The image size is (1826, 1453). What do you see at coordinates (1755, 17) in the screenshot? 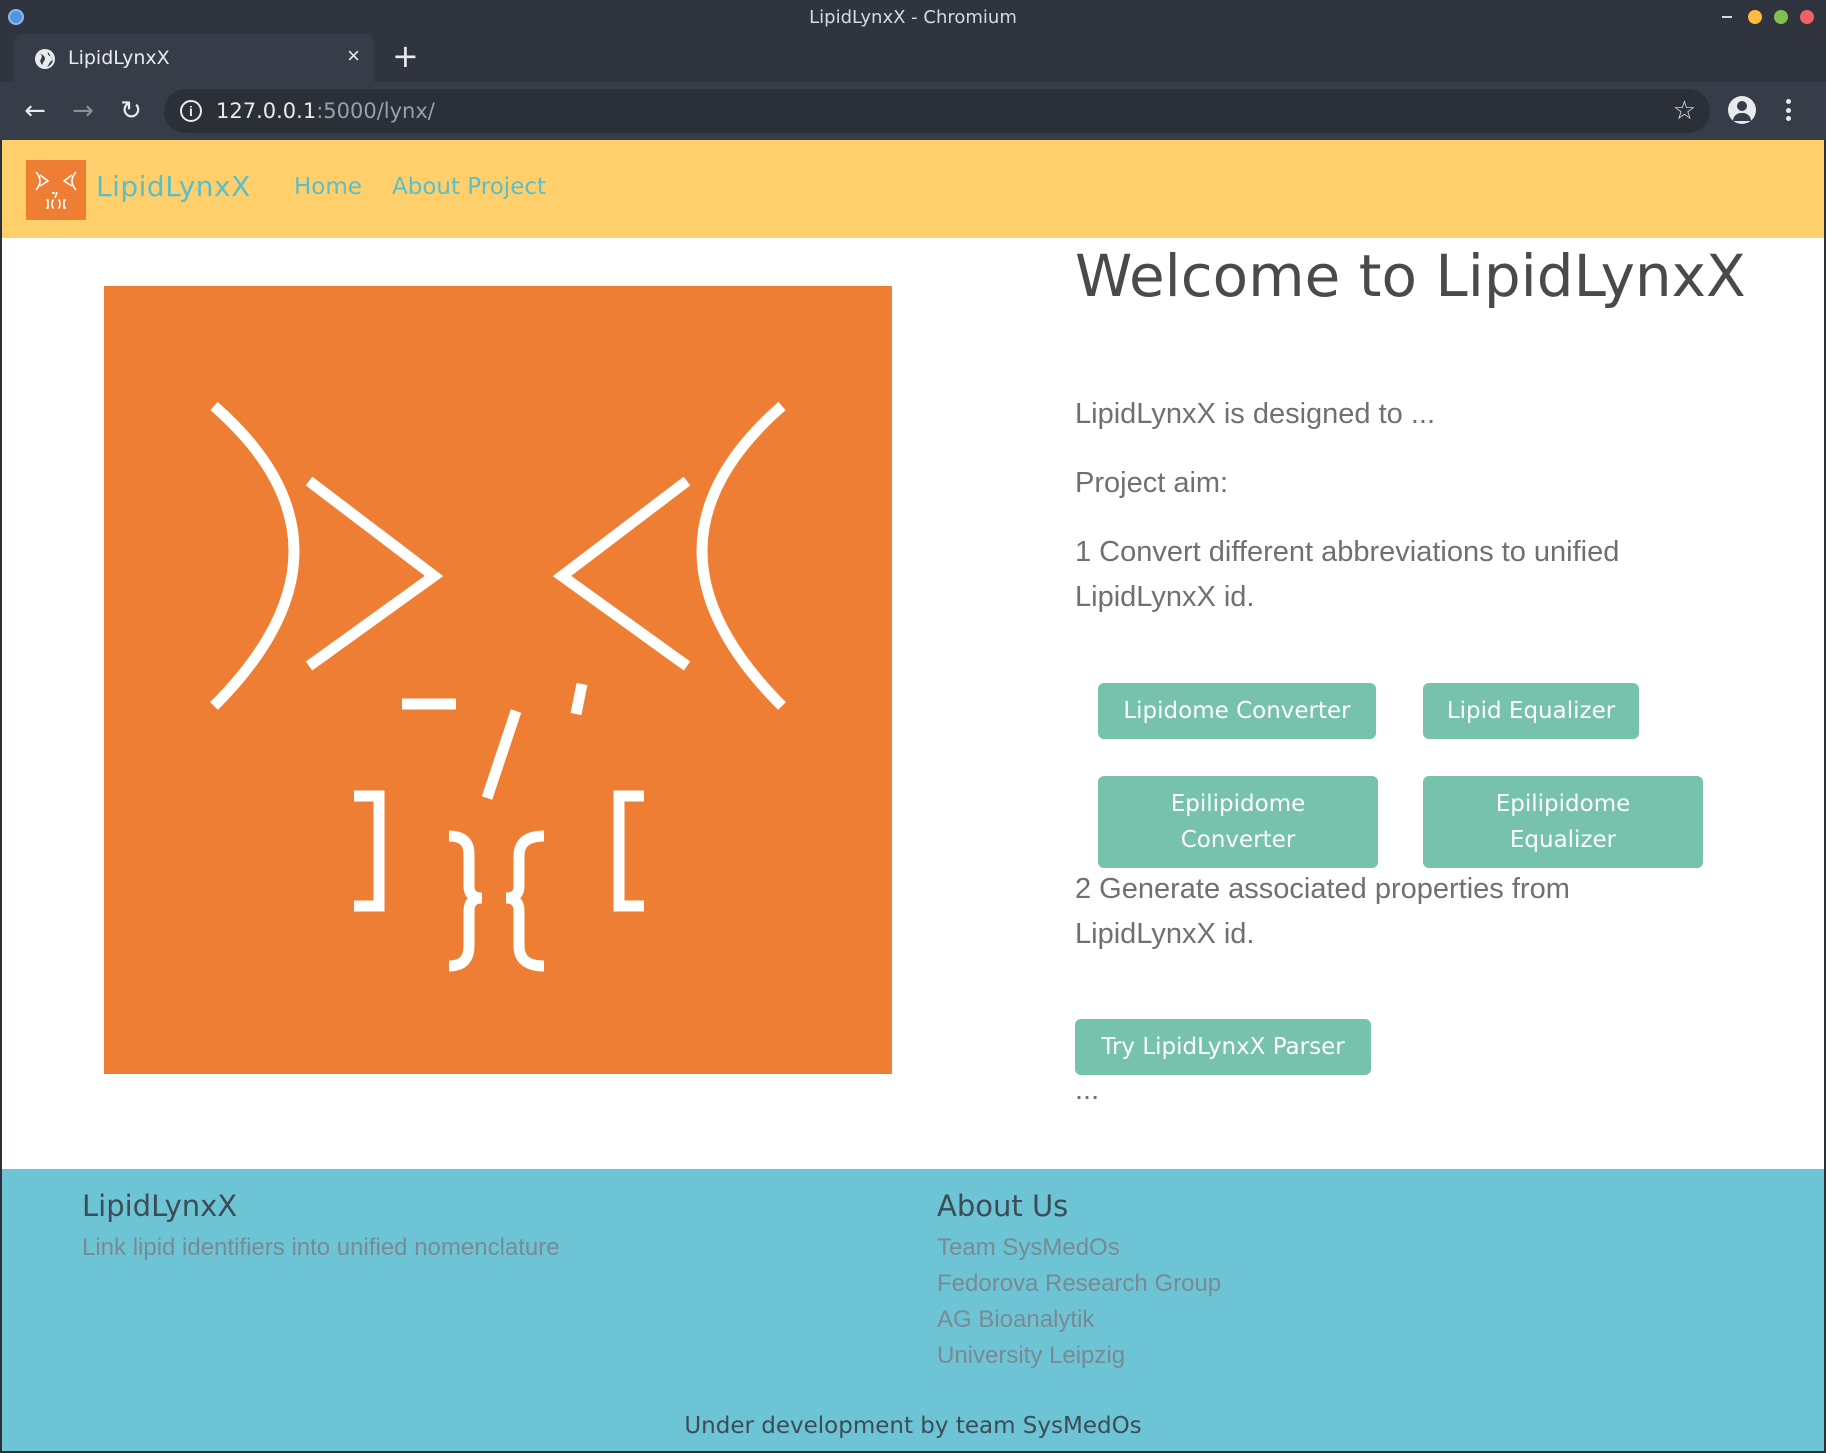
I see `minimize-button` at bounding box center [1755, 17].